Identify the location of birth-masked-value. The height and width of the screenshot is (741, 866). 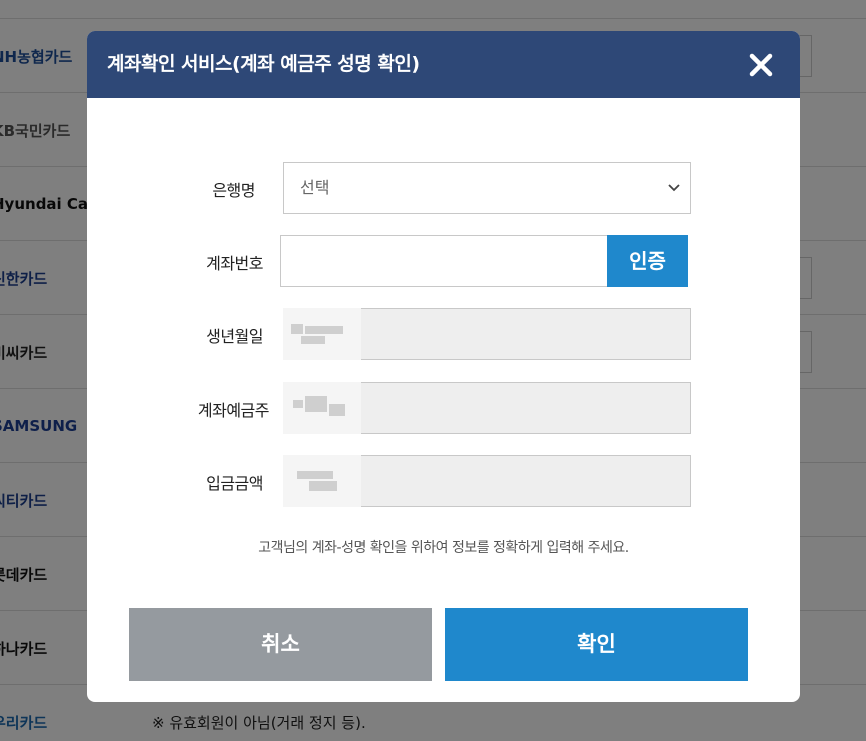
(322, 334).